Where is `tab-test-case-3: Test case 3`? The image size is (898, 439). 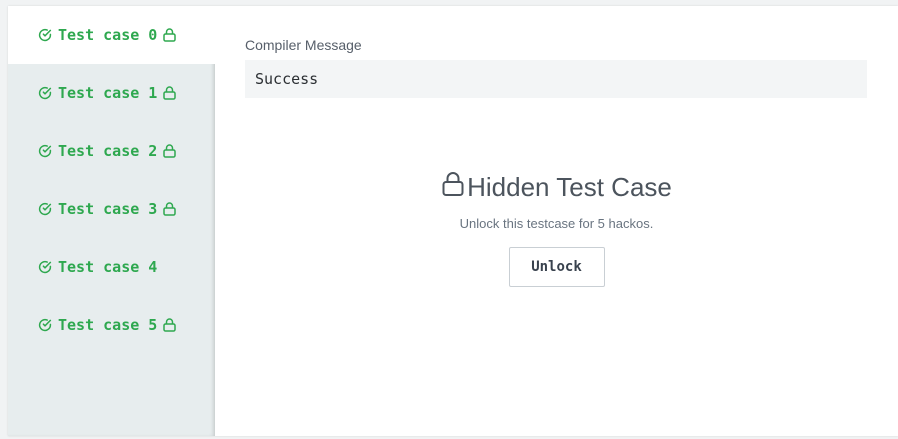
tab-test-case-3: Test case 3 is located at coordinates (111, 209).